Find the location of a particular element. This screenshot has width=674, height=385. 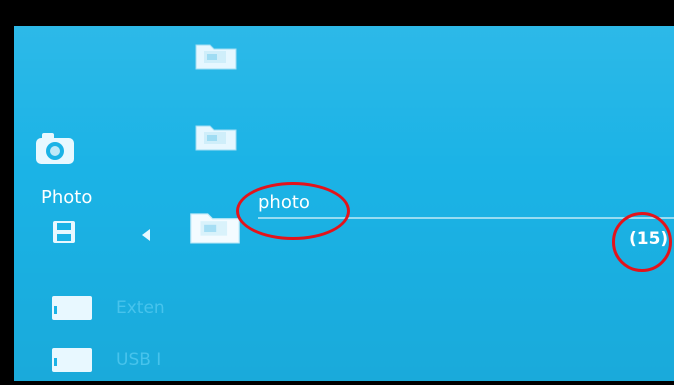

usb-drive-icon is located at coordinates (72, 360).